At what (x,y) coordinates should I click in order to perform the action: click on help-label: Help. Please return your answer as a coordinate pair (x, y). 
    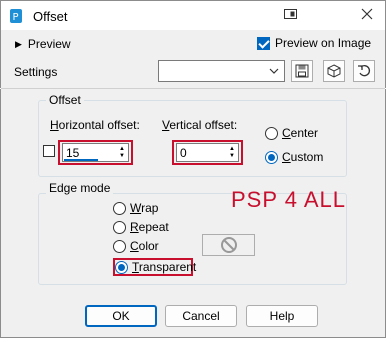
    Looking at the image, I should click on (282, 316).